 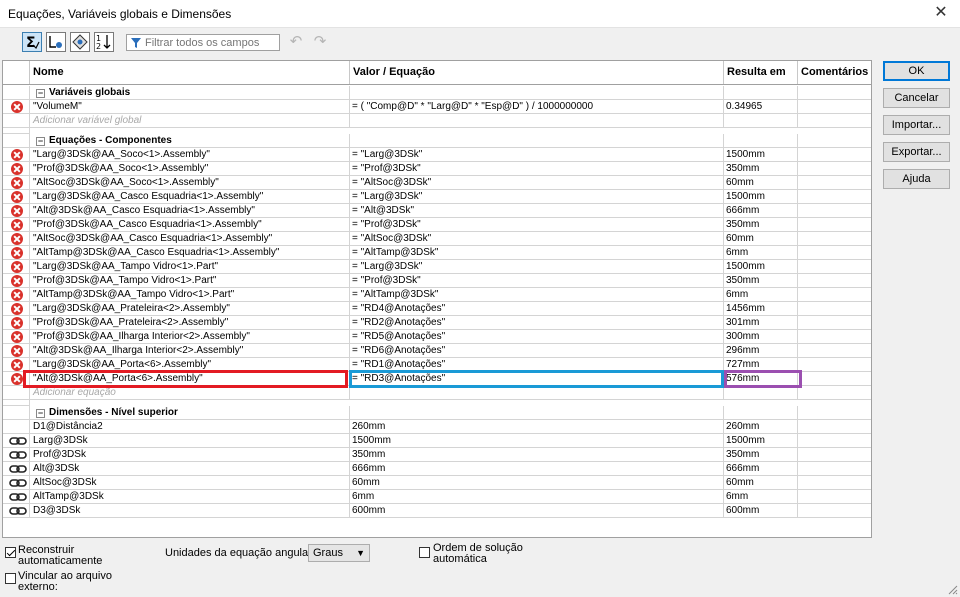 I want to click on dimension-view-icon, so click(x=80, y=42).